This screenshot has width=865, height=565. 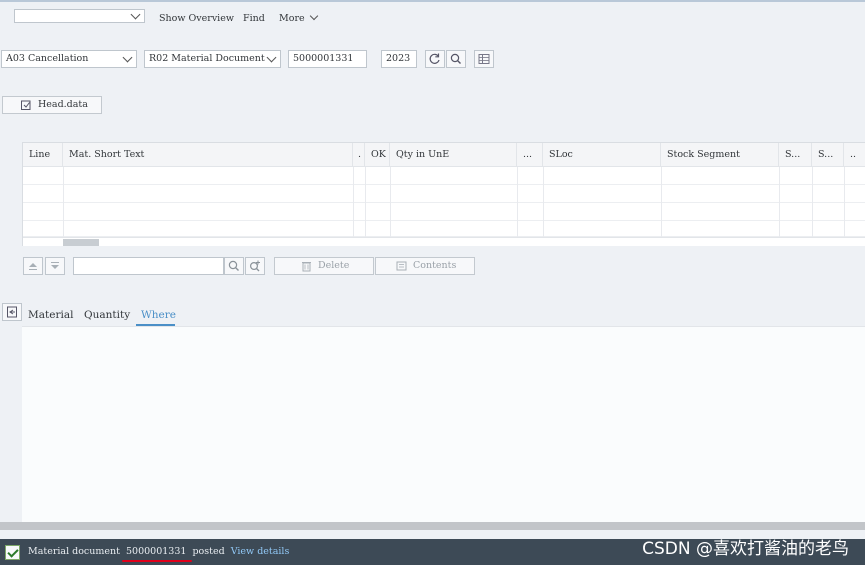 I want to click on sort-ascending-icon, so click(x=33, y=266).